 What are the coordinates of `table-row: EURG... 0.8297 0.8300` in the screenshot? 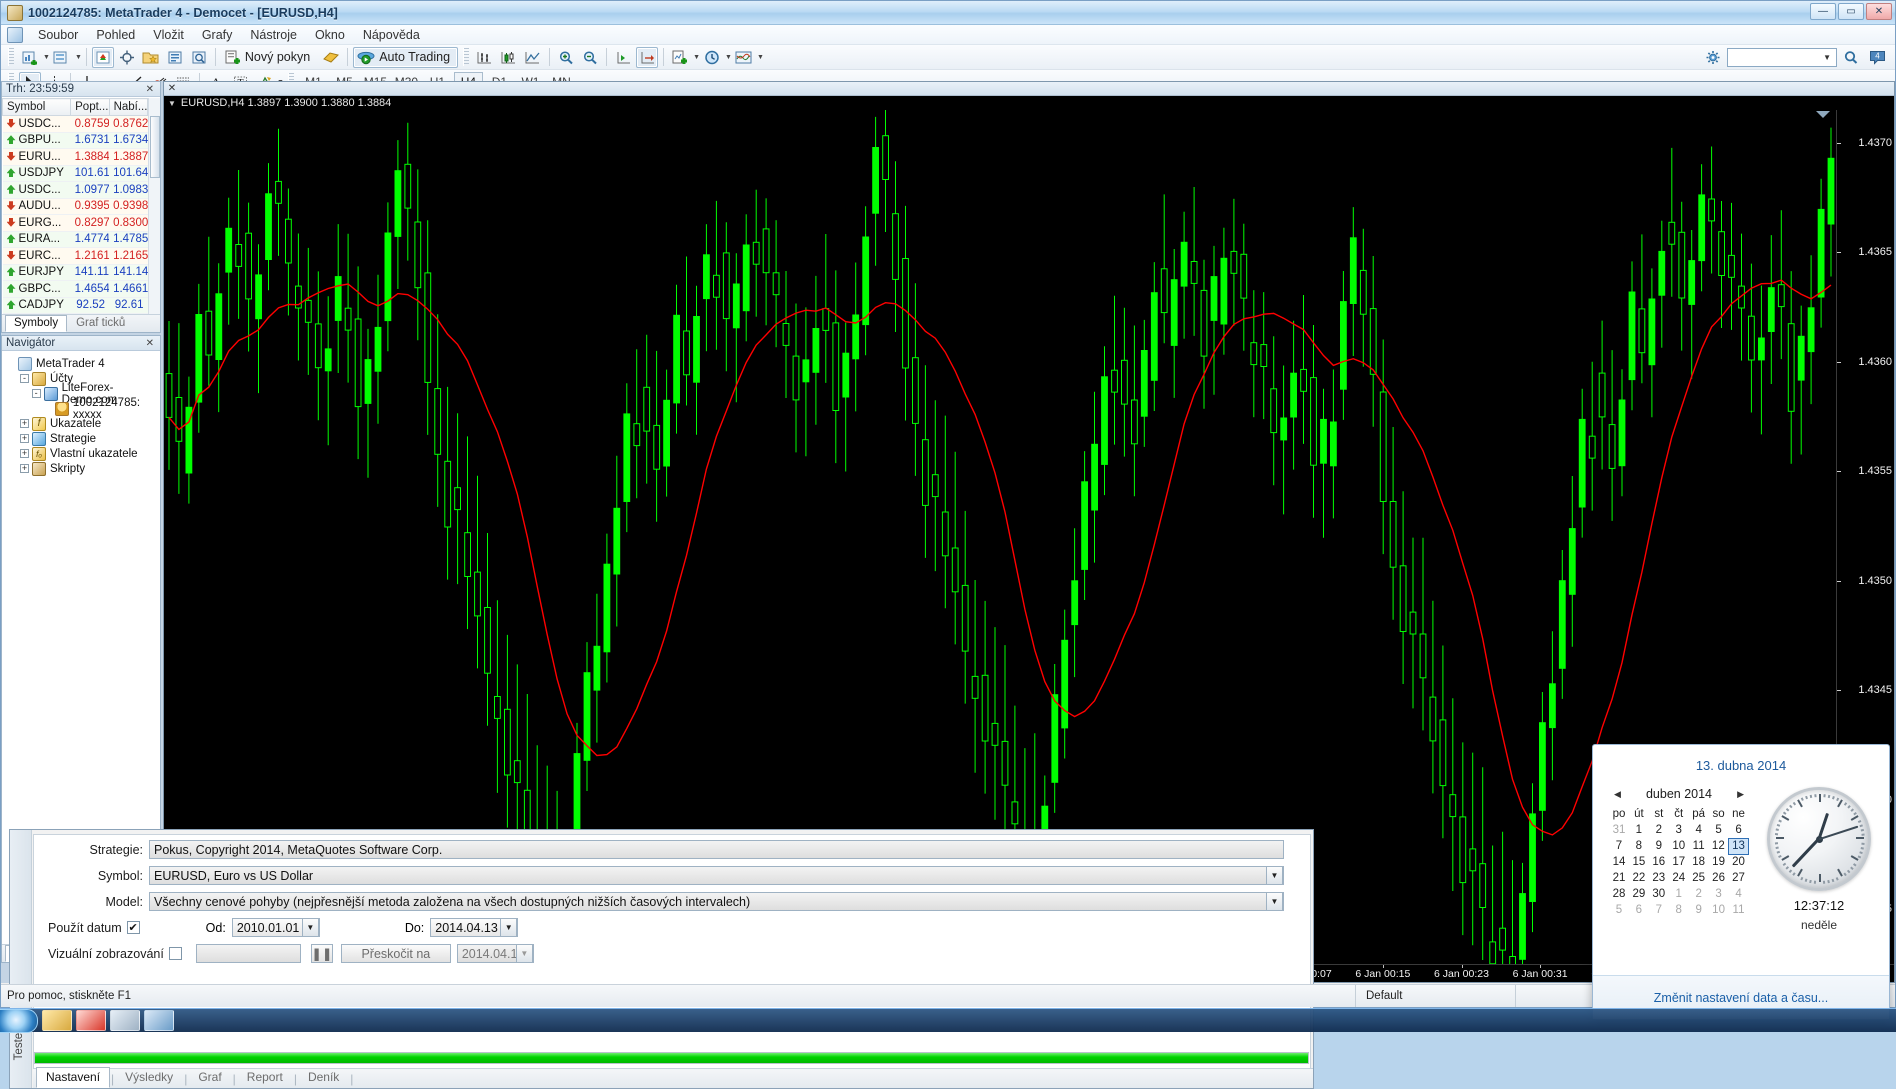 It's located at (75, 223).